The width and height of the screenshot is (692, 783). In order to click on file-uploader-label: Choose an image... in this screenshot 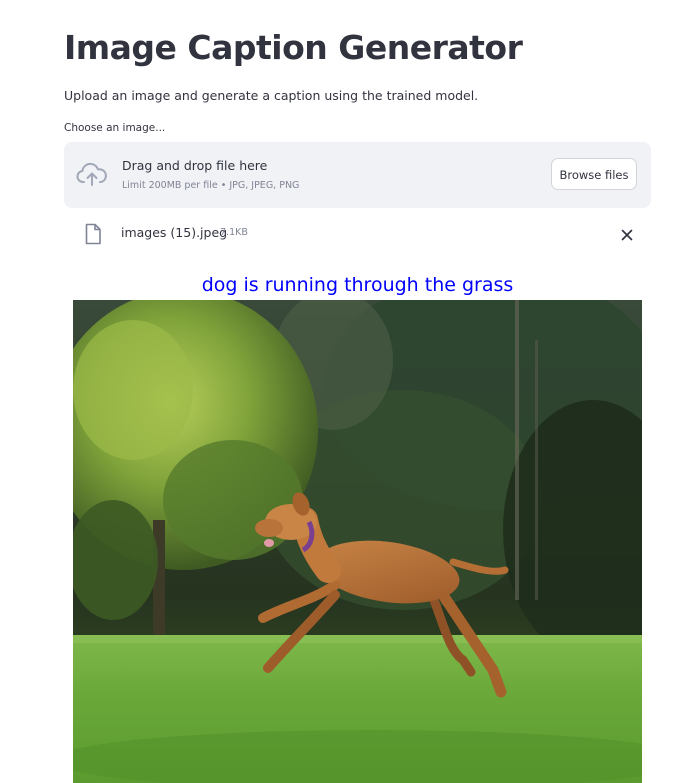, I will do `click(115, 128)`.